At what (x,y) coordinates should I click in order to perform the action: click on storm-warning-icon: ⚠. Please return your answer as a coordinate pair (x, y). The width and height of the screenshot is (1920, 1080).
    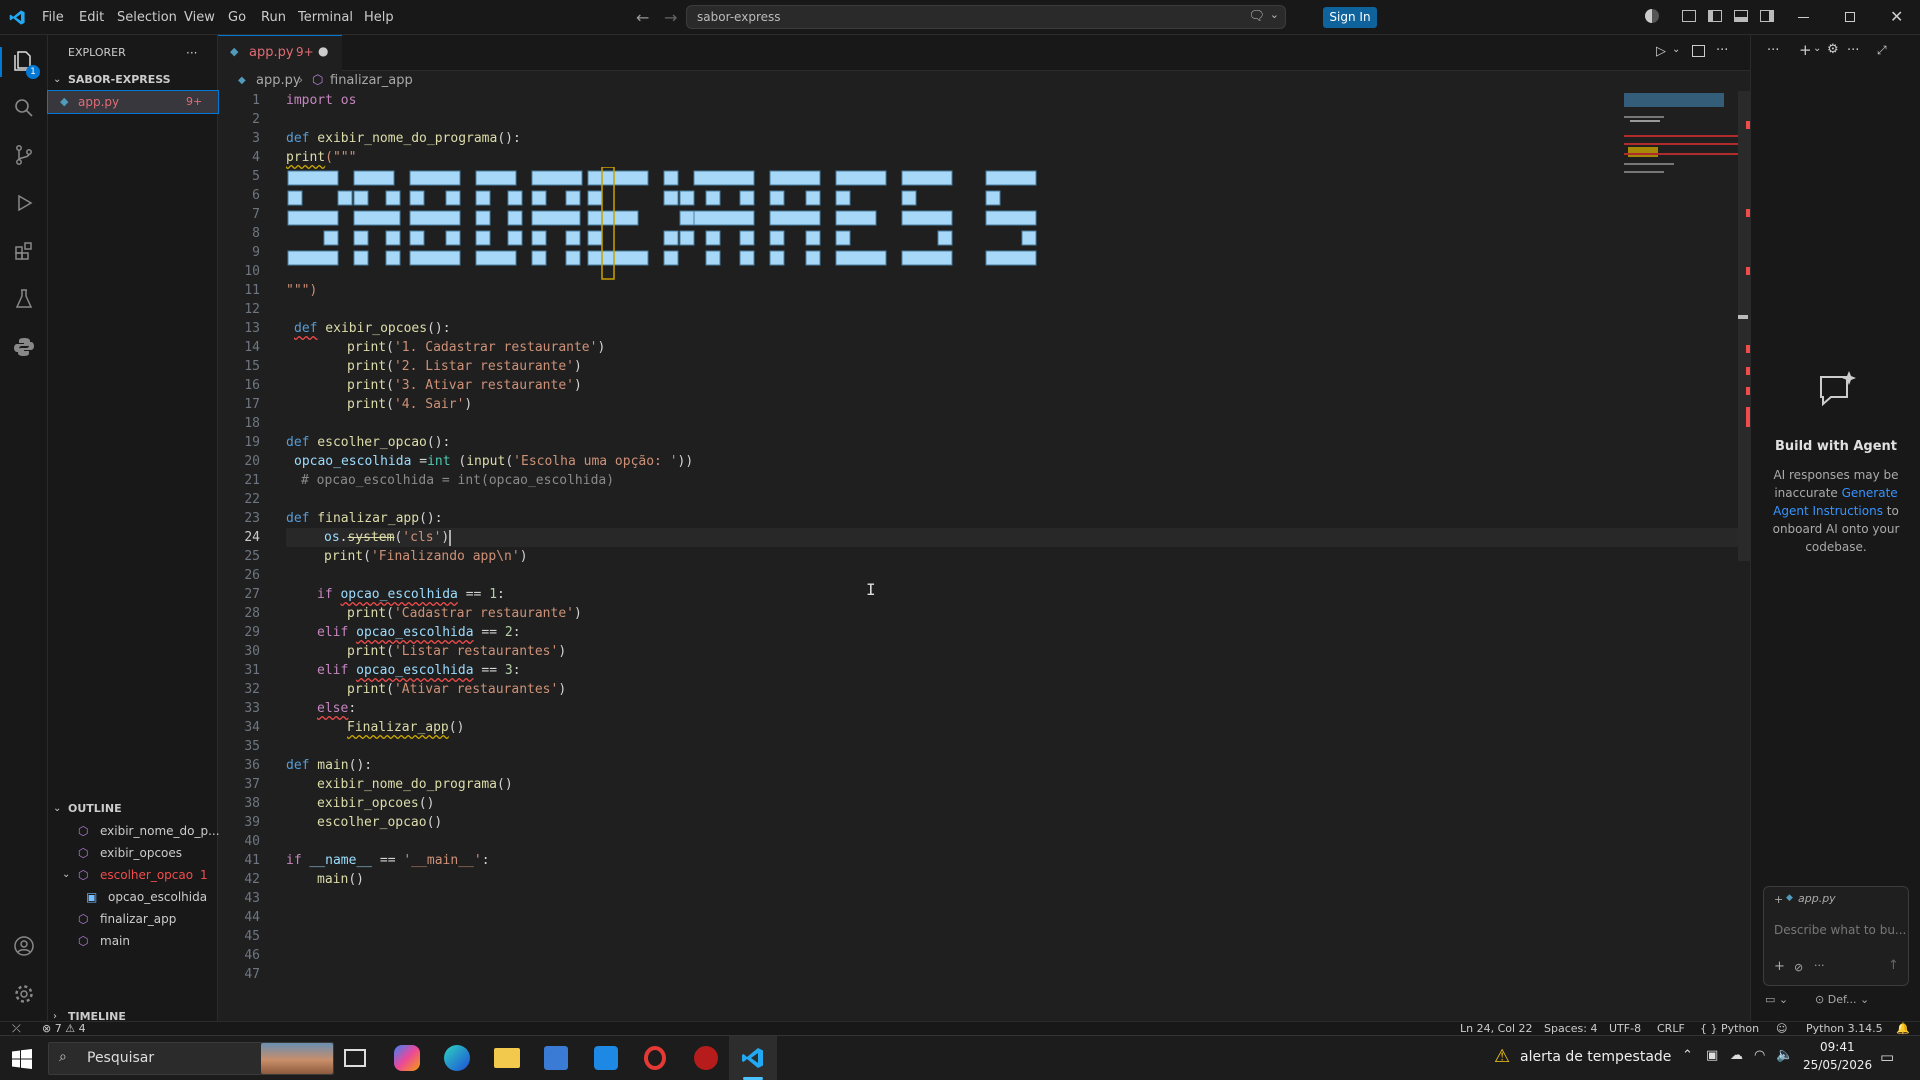
    Looking at the image, I should click on (1502, 1056).